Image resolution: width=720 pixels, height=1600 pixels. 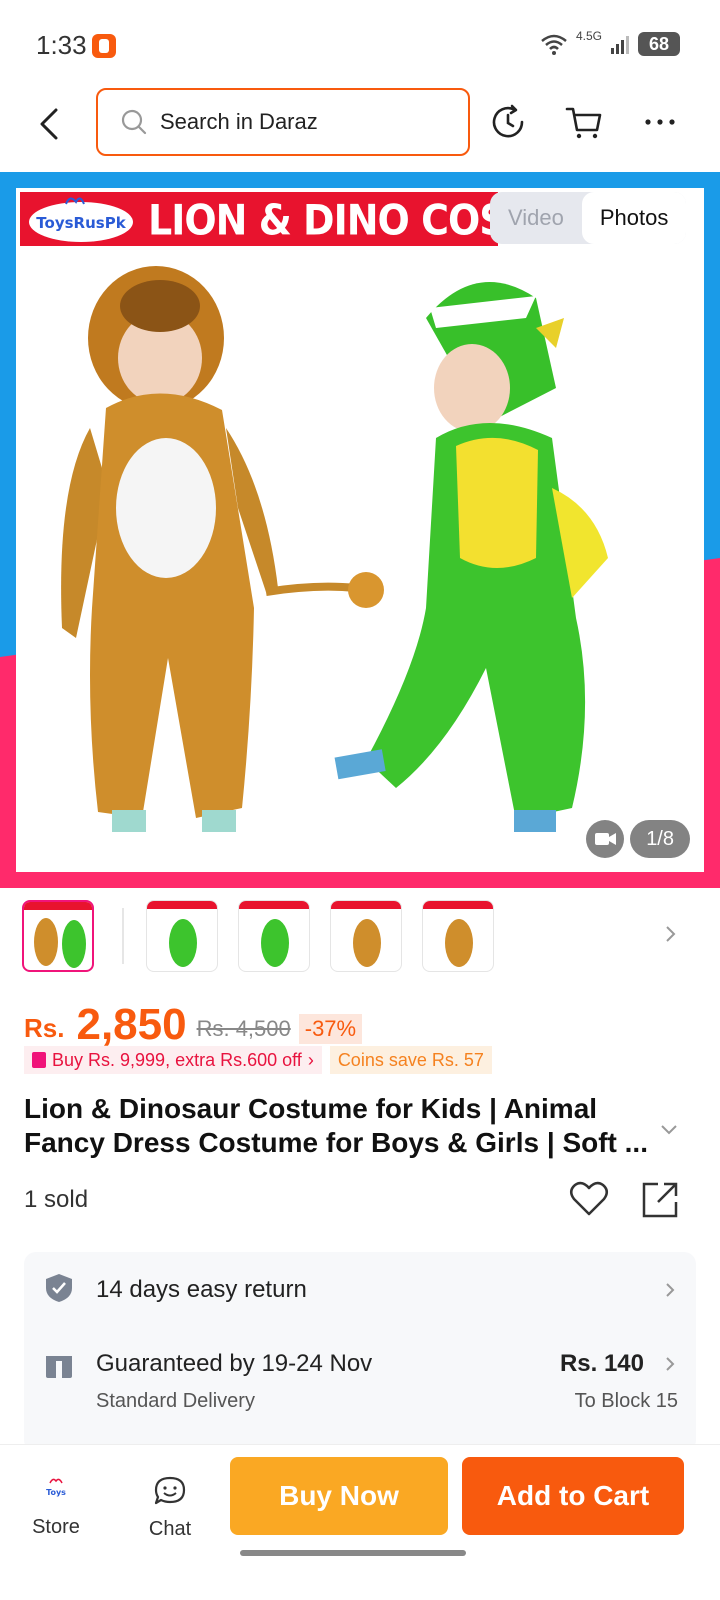 What do you see at coordinates (660, 1200) in the screenshot?
I see `share-icon` at bounding box center [660, 1200].